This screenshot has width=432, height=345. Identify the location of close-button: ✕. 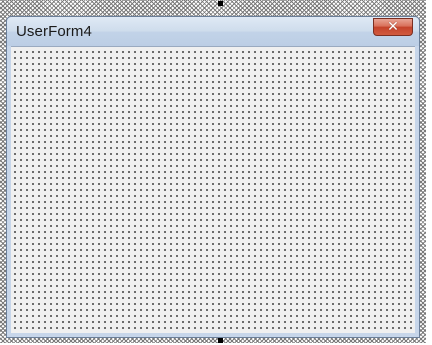
(393, 27).